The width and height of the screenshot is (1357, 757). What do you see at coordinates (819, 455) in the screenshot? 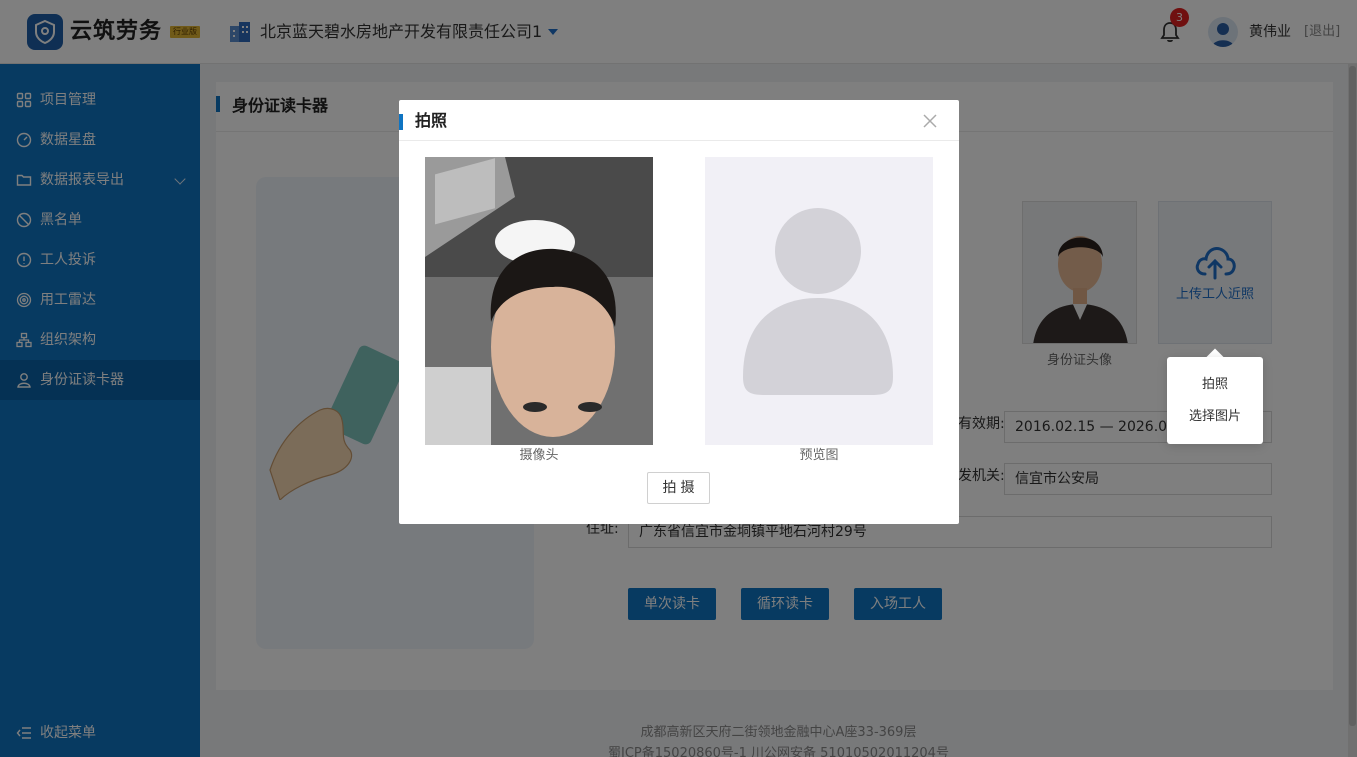
I see `preview-label: 预览图` at bounding box center [819, 455].